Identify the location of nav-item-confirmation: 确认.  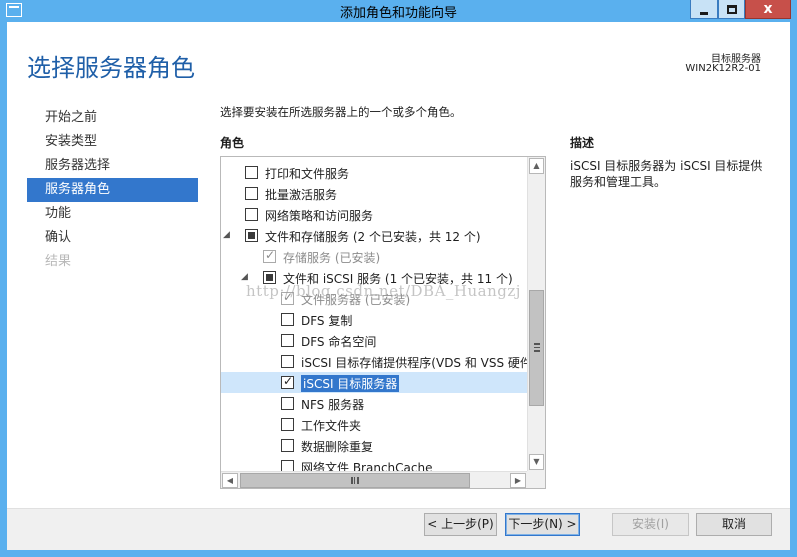
(112, 238).